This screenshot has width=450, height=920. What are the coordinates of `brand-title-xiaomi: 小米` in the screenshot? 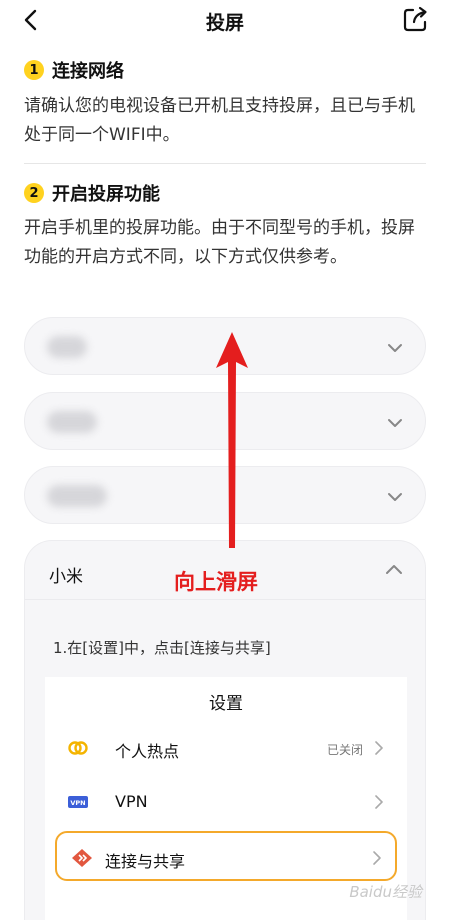 It's located at (66, 574).